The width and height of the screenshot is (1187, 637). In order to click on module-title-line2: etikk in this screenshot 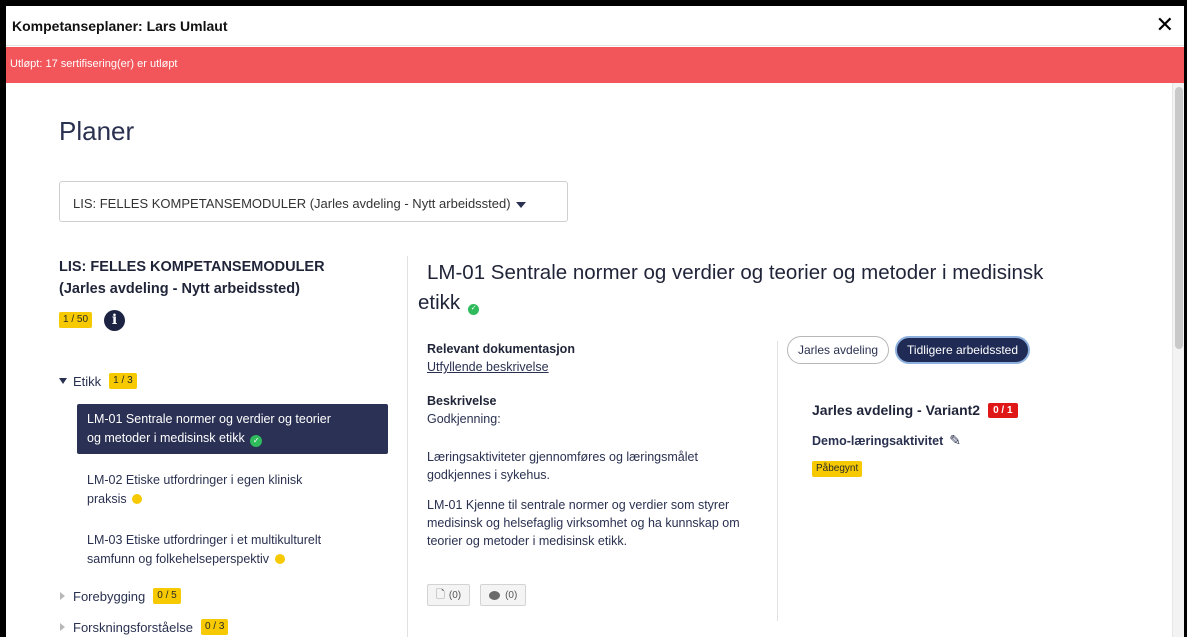, I will do `click(439, 302)`.